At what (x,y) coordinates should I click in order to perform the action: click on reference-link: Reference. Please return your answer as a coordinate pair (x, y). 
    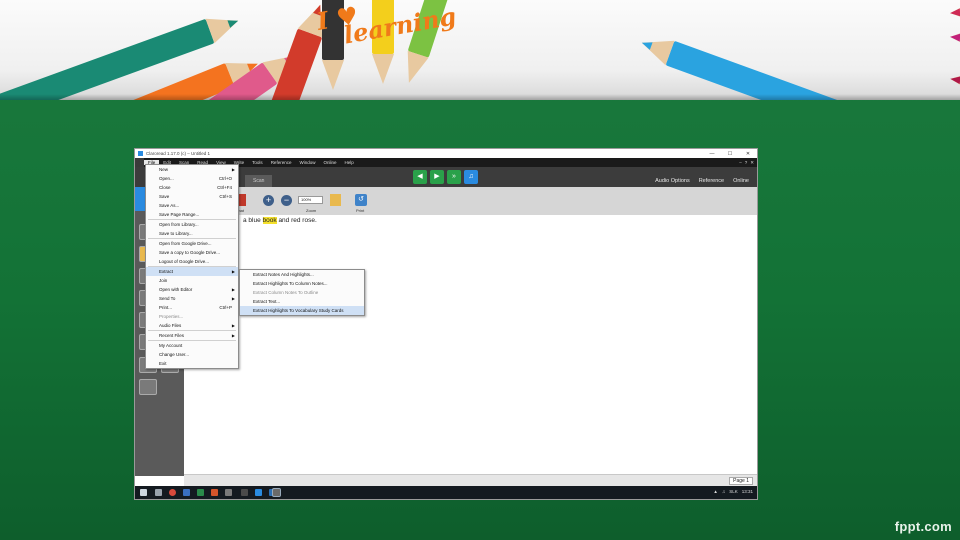
    Looking at the image, I should click on (711, 181).